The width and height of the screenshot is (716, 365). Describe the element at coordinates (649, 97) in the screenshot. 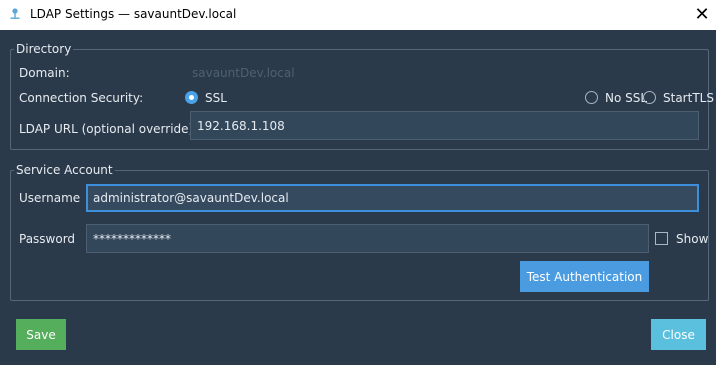

I see `starttls-radio` at that location.